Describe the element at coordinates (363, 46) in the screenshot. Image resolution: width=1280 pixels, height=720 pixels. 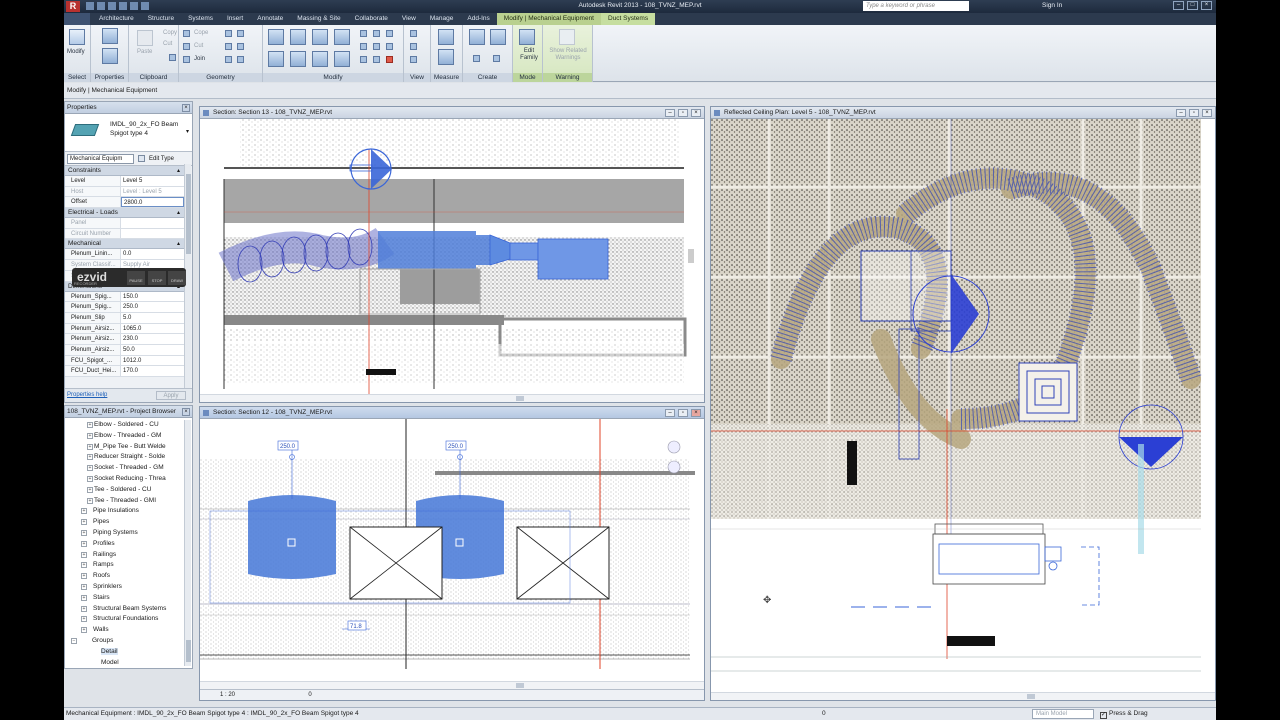
I see `array-icon` at that location.